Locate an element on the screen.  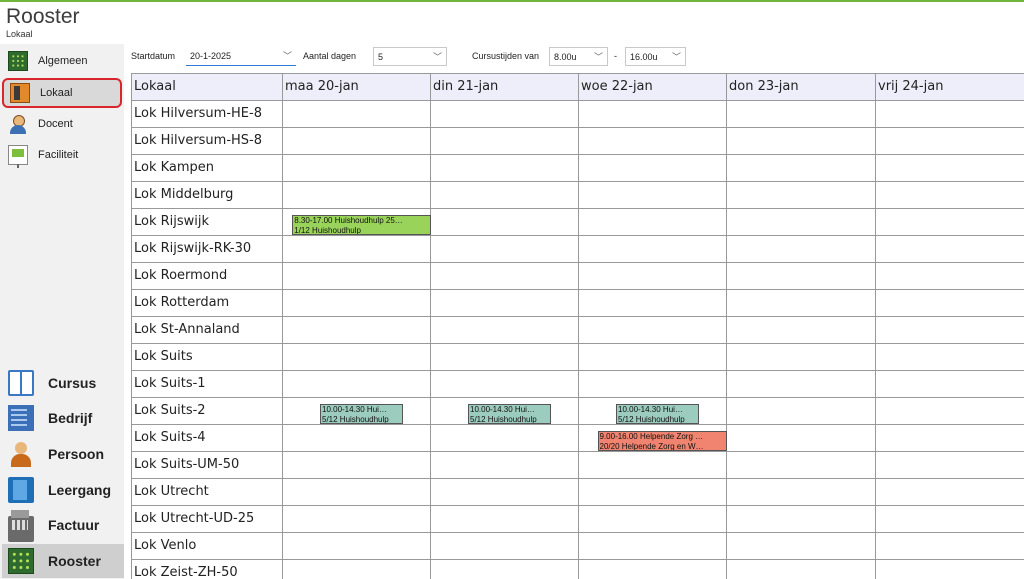
sidebar-item-cursus: Cursus is located at coordinates (63, 383).